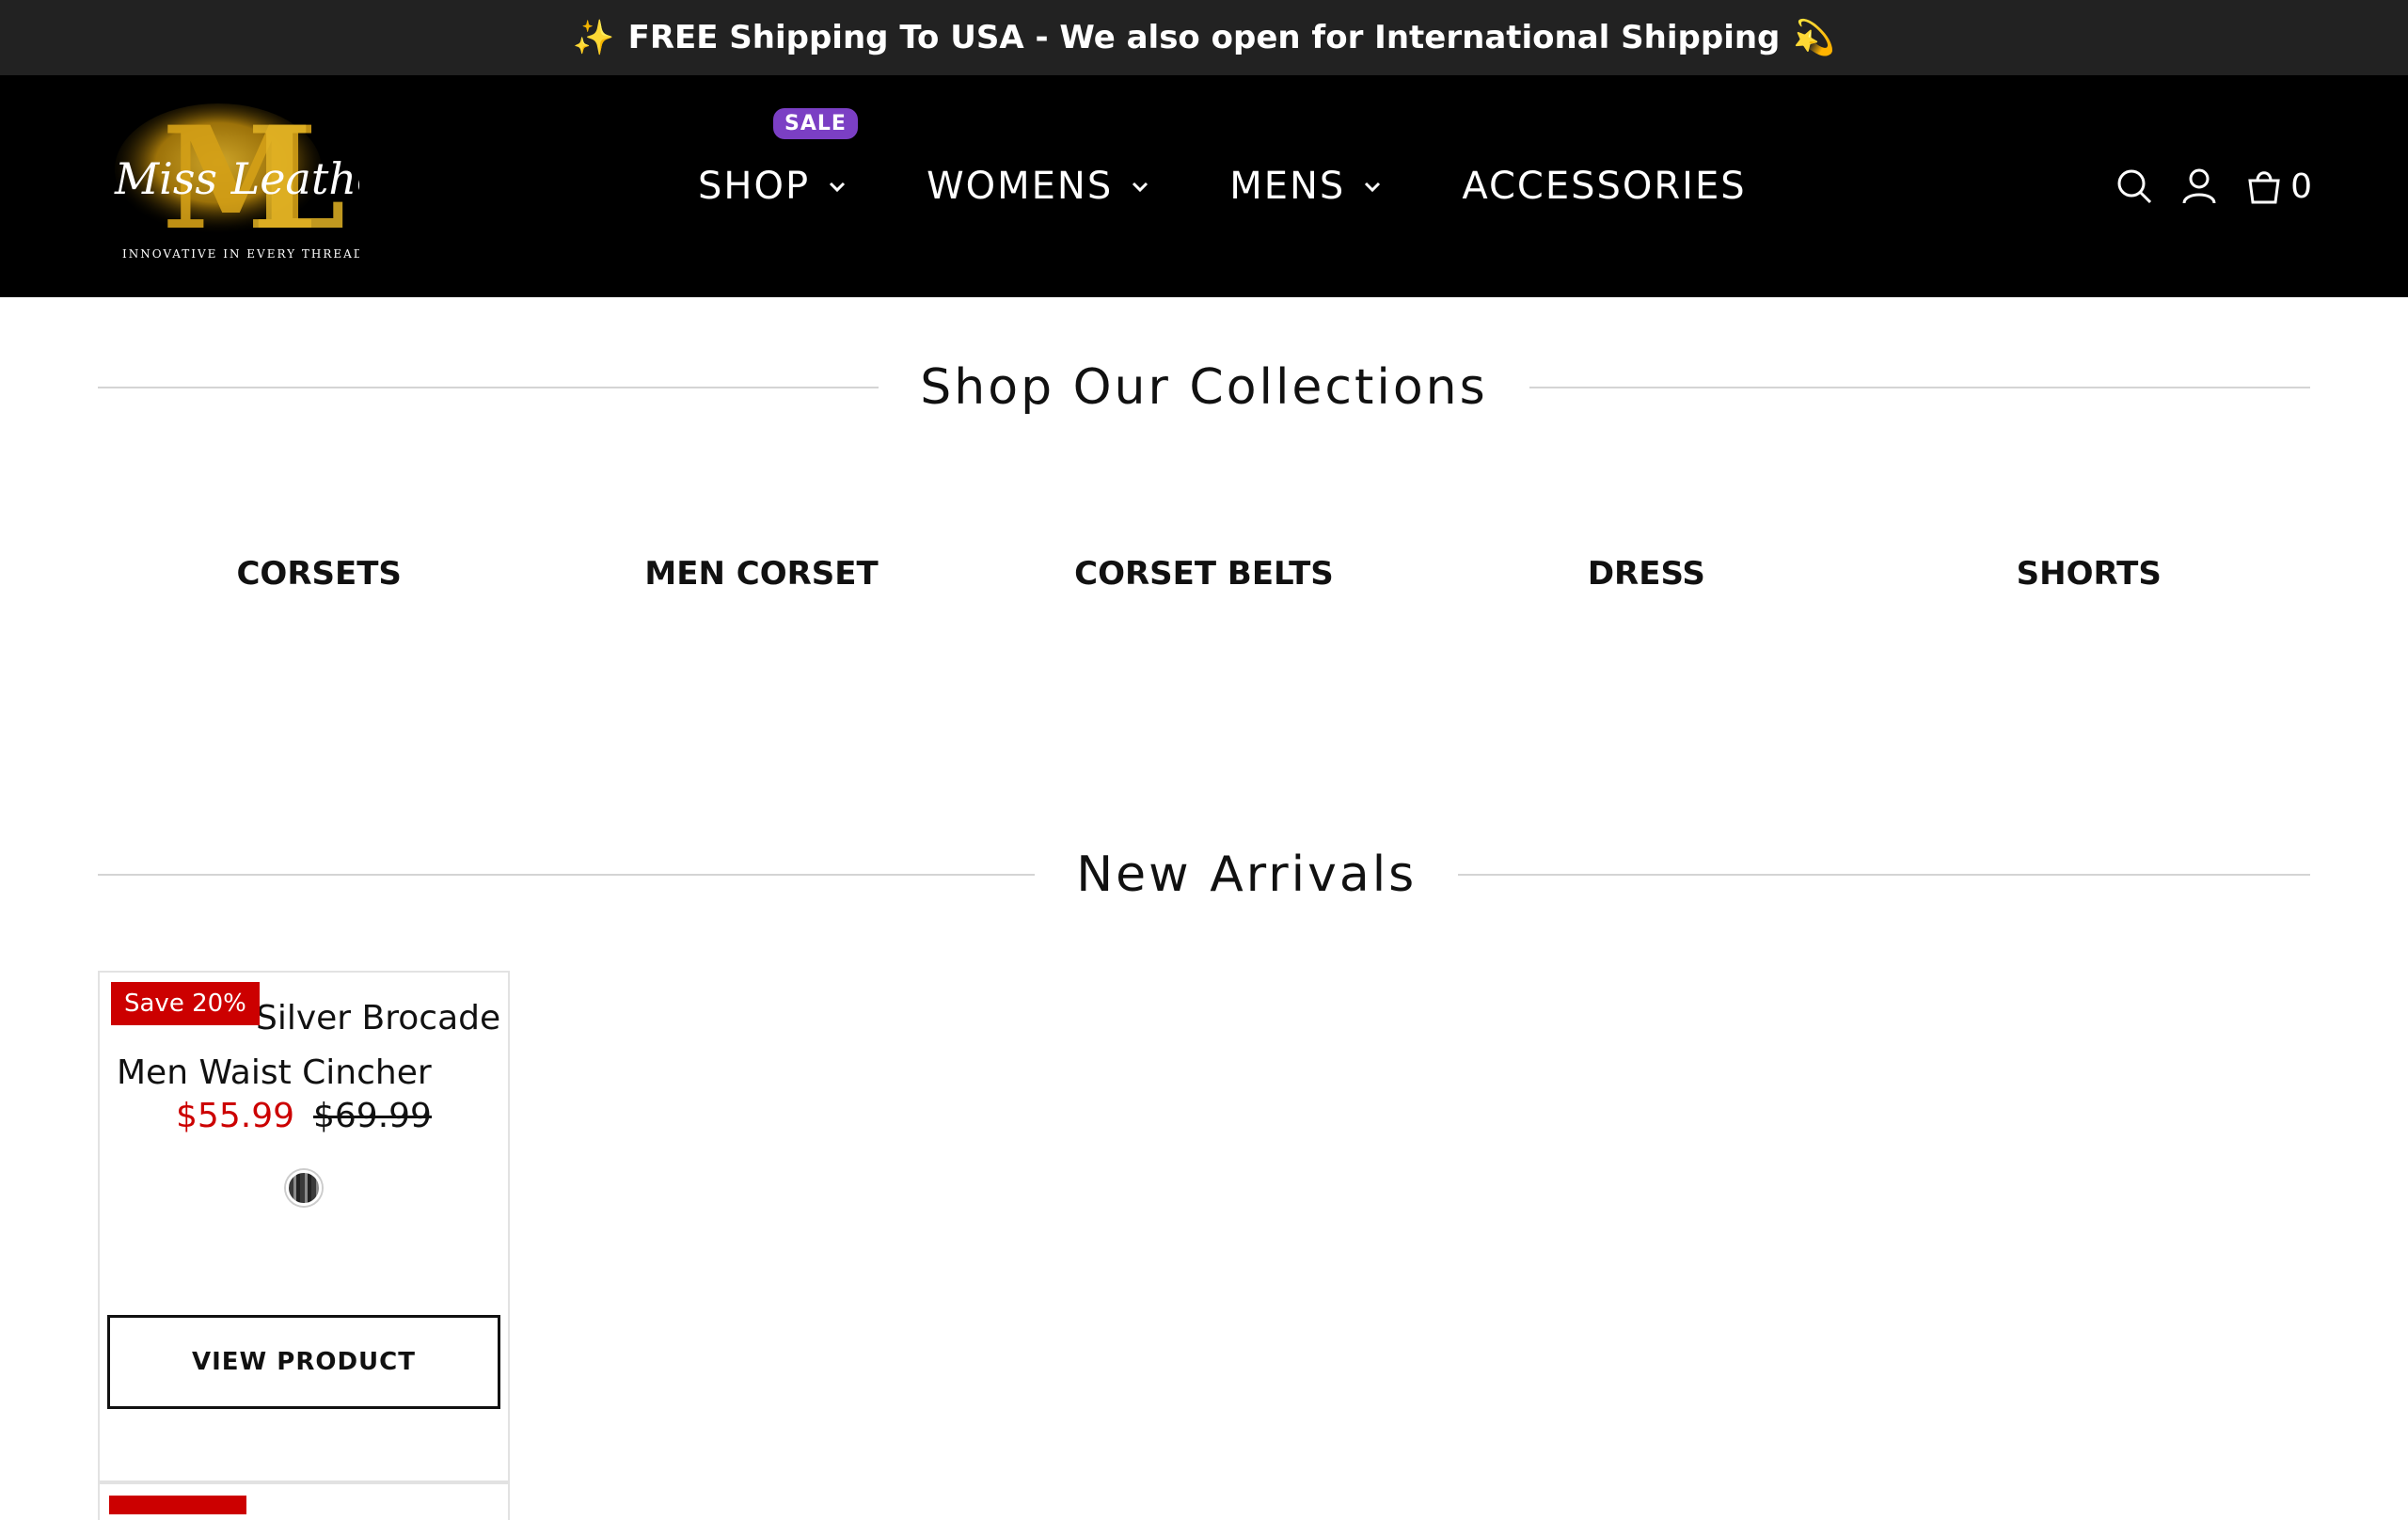  I want to click on logo-tagline: INNOVATIVE IN EVERY THREAD, so click(241, 254).